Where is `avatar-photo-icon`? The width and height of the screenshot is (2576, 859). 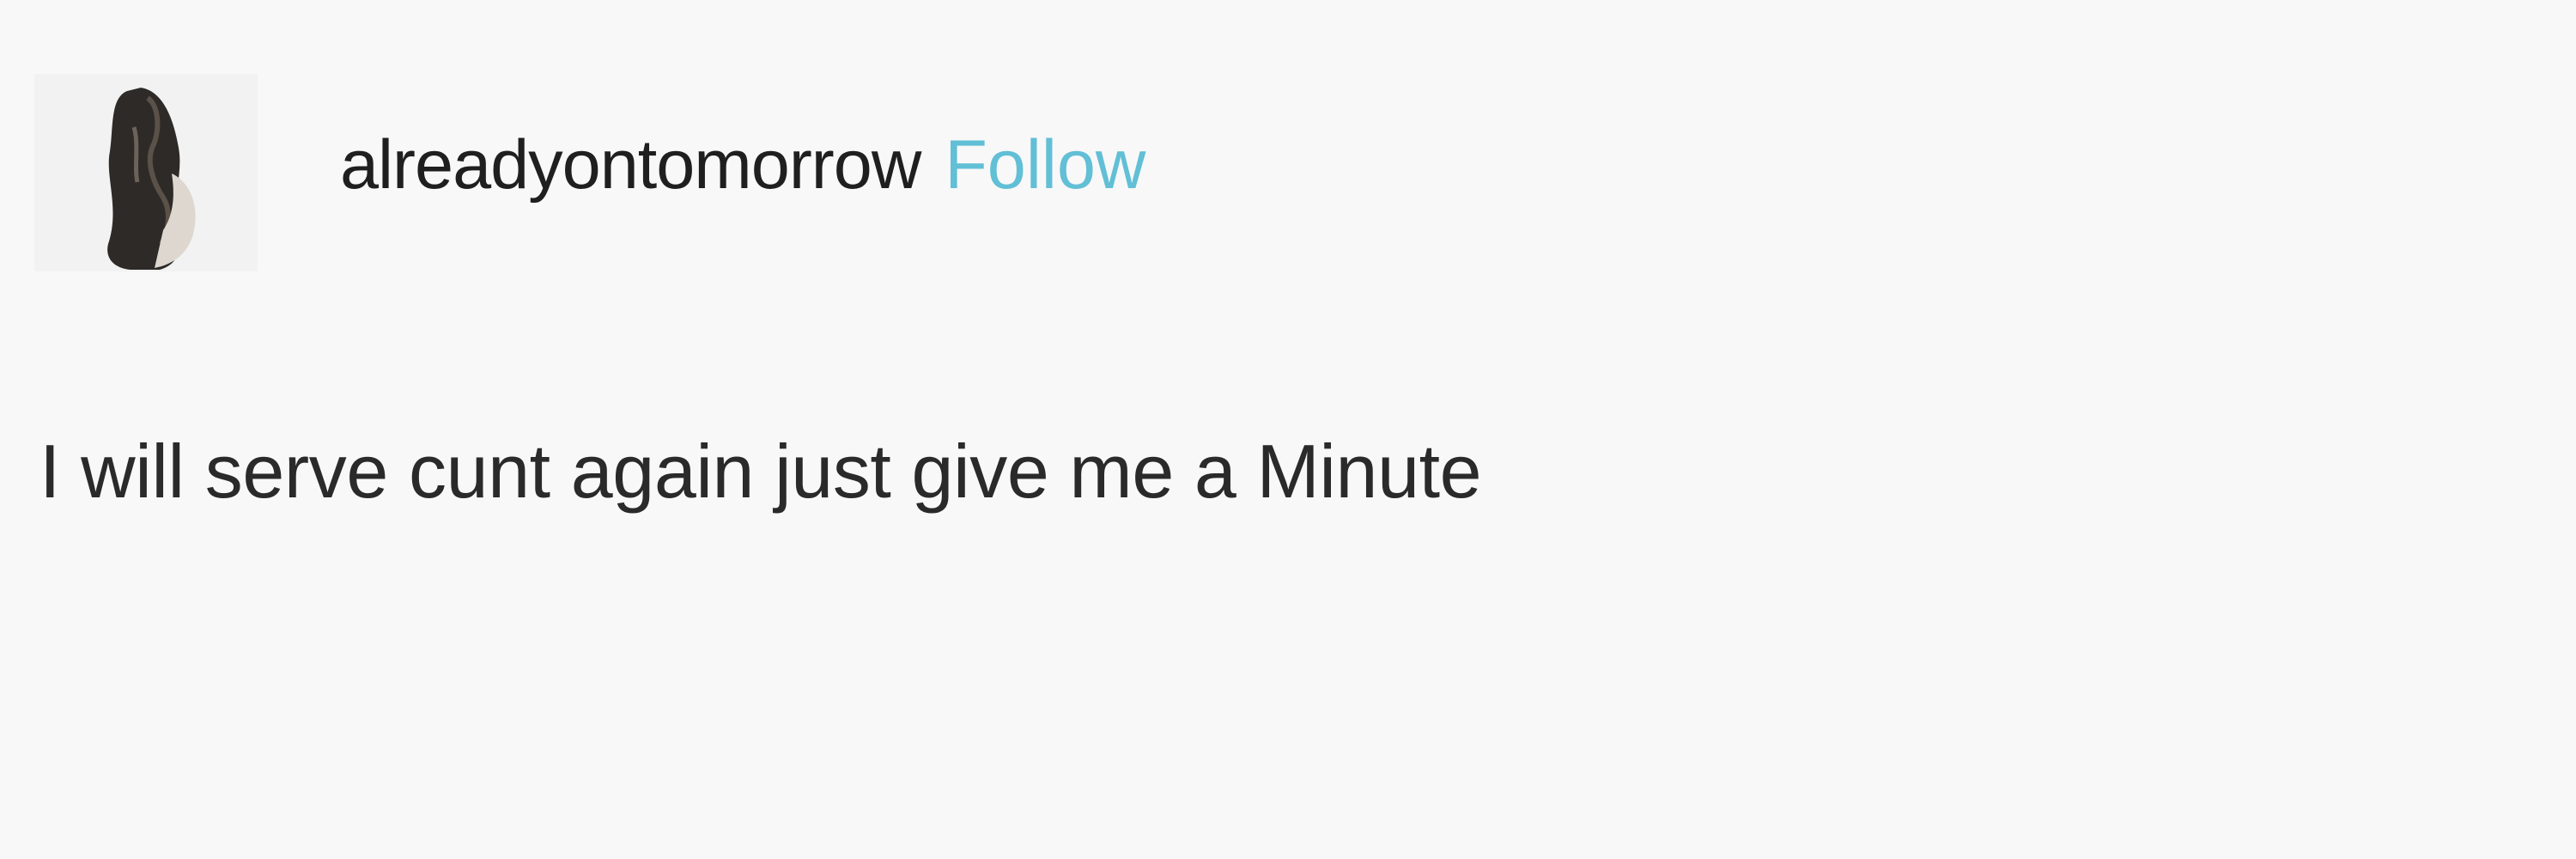
avatar-photo-icon is located at coordinates (146, 172).